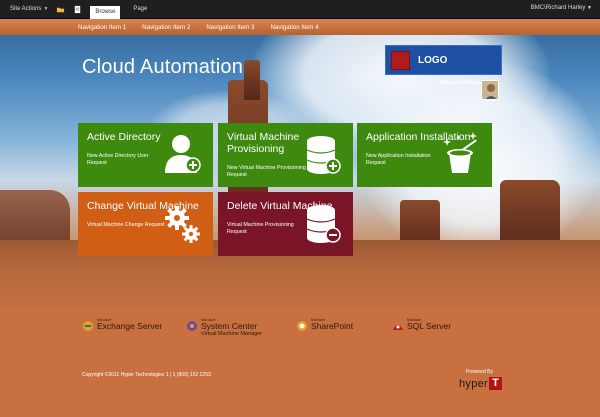 The height and width of the screenshot is (417, 600). Describe the element at coordinates (118, 159) in the screenshot. I see `tile-description: New Active Directory User Request` at that location.